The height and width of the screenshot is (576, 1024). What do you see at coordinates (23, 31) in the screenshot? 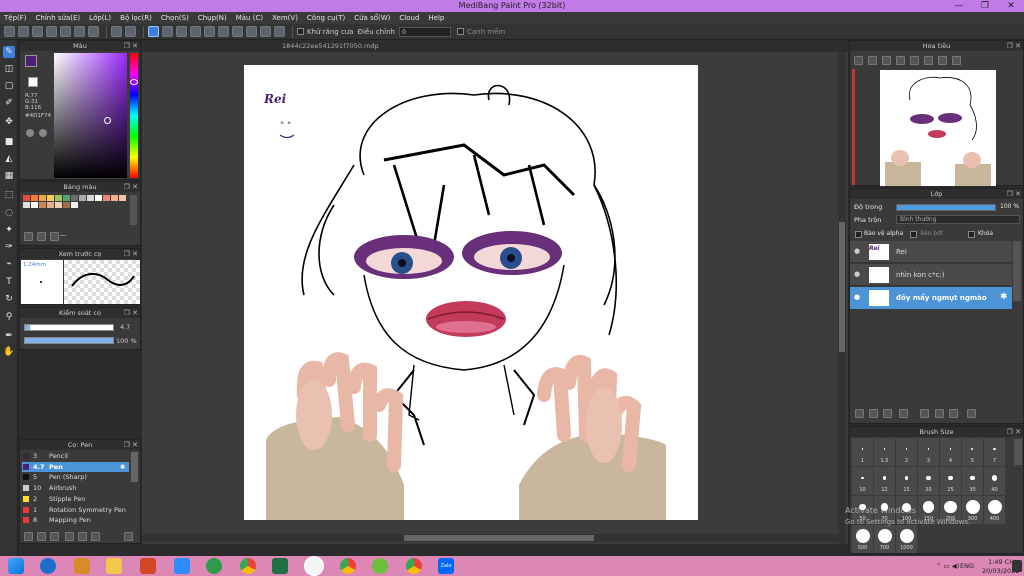
I see `open-icon` at bounding box center [23, 31].